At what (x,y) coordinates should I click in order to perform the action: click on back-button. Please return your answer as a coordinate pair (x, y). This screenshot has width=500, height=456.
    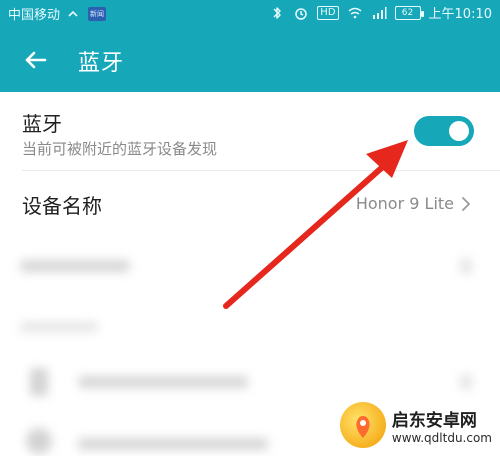
    Looking at the image, I should click on (36, 60).